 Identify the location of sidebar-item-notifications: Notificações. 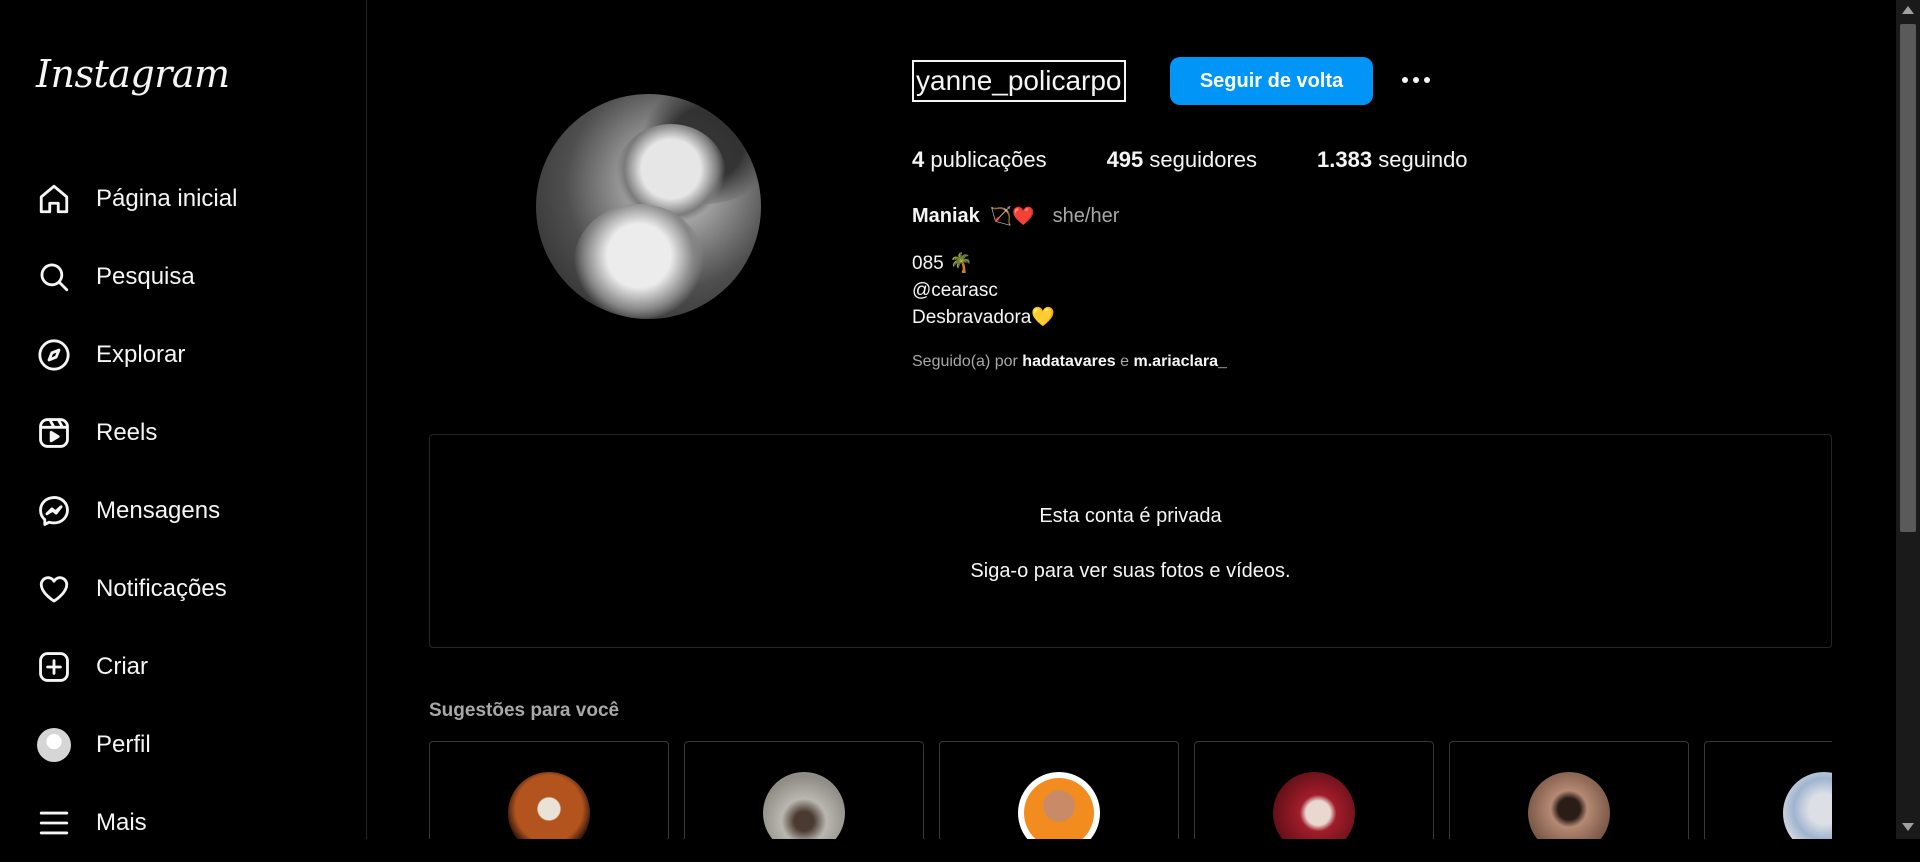
(183, 589).